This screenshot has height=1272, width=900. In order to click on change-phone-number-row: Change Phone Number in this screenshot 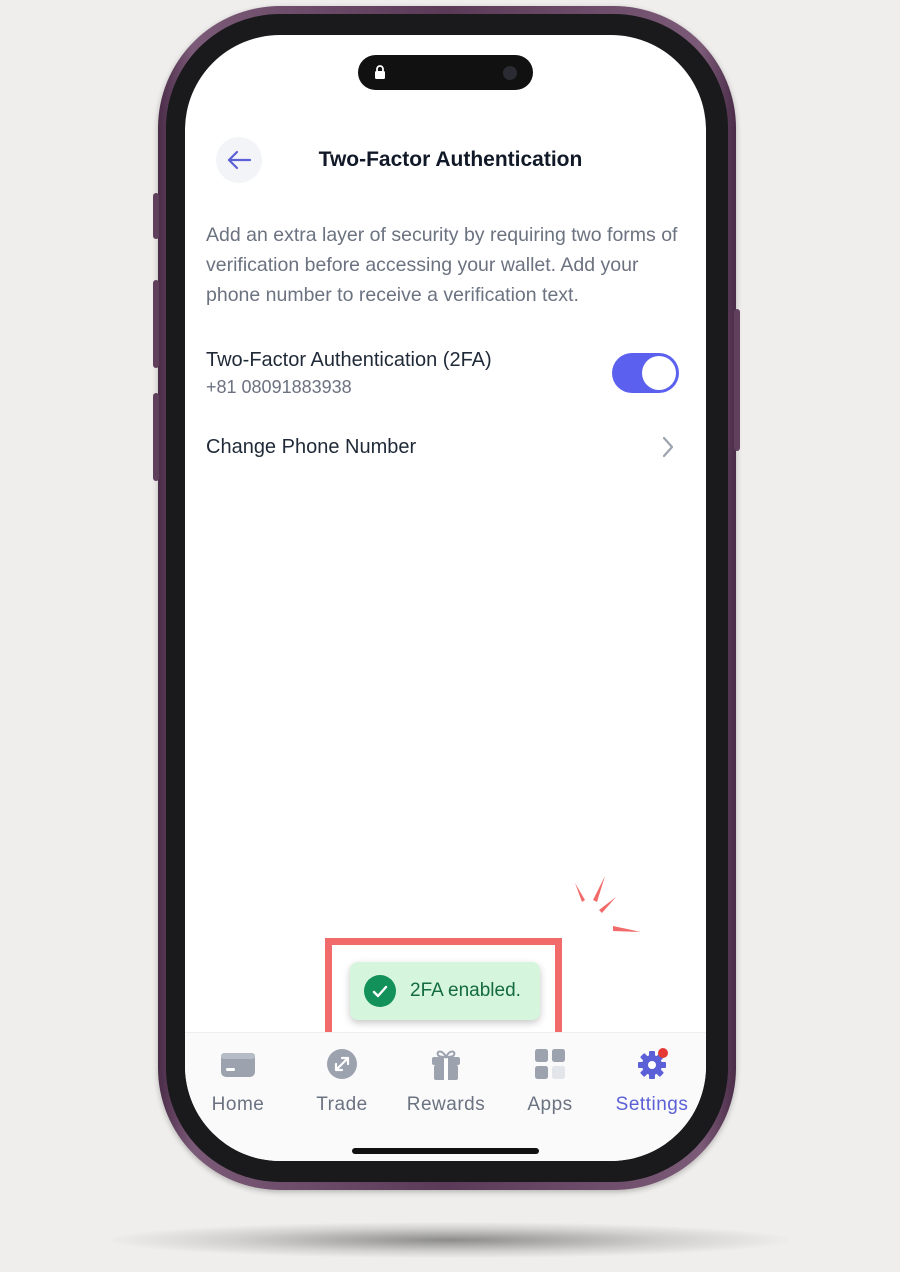, I will do `click(441, 447)`.